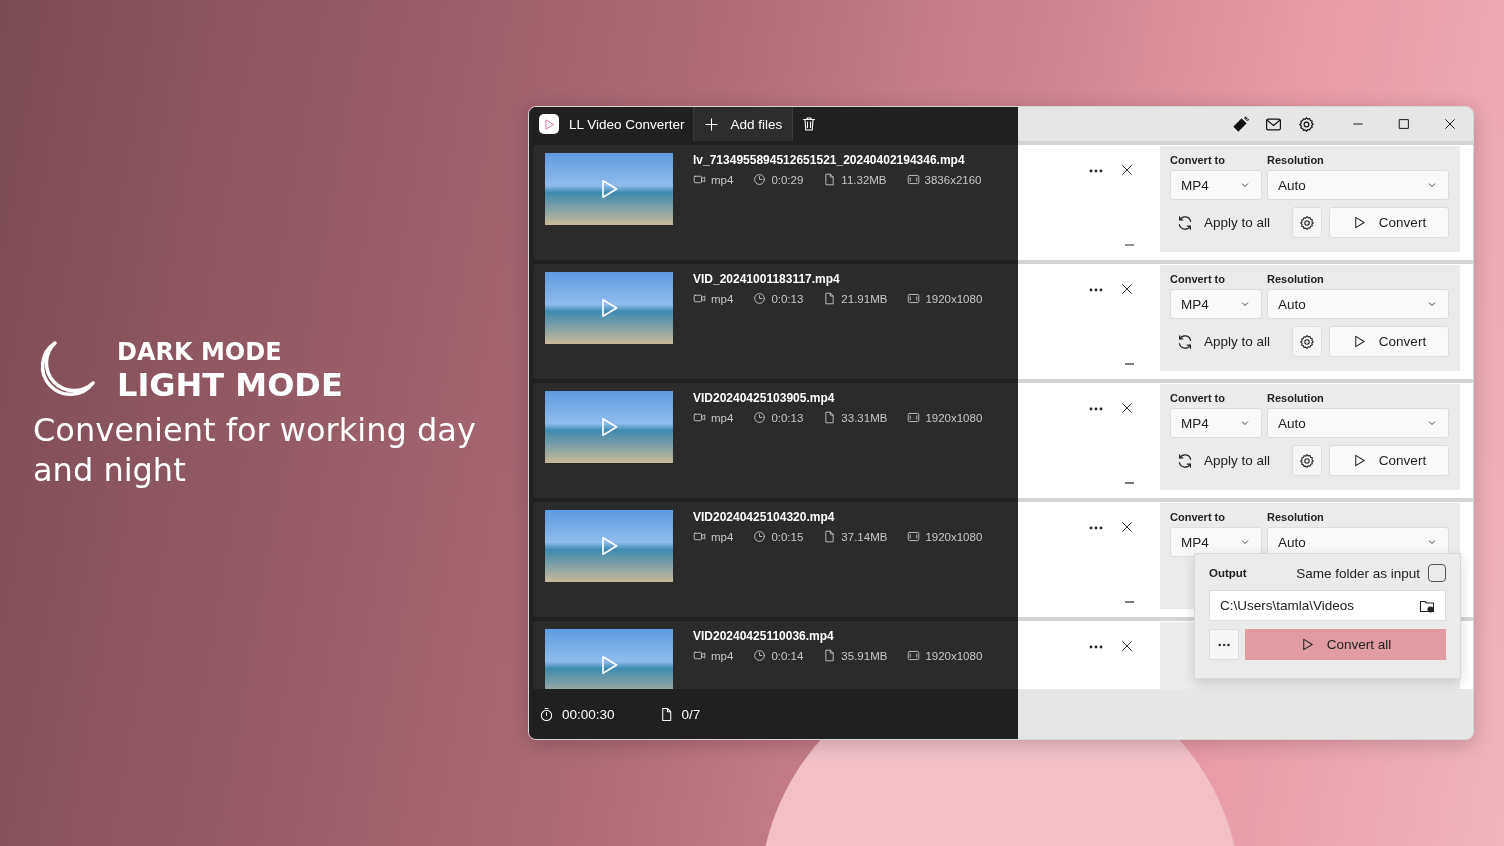 The height and width of the screenshot is (846, 1504). What do you see at coordinates (230, 385) in the screenshot?
I see `light-mode-heading: LIGHT MODE` at bounding box center [230, 385].